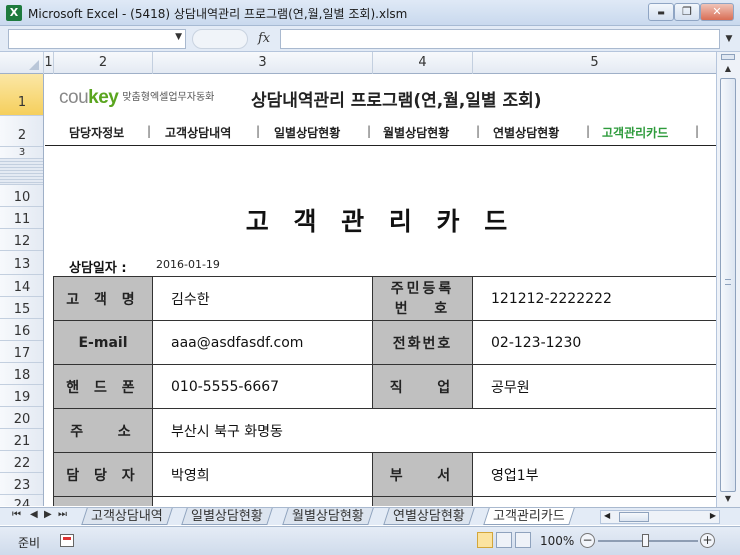  I want to click on restore-button: ❐, so click(687, 12).